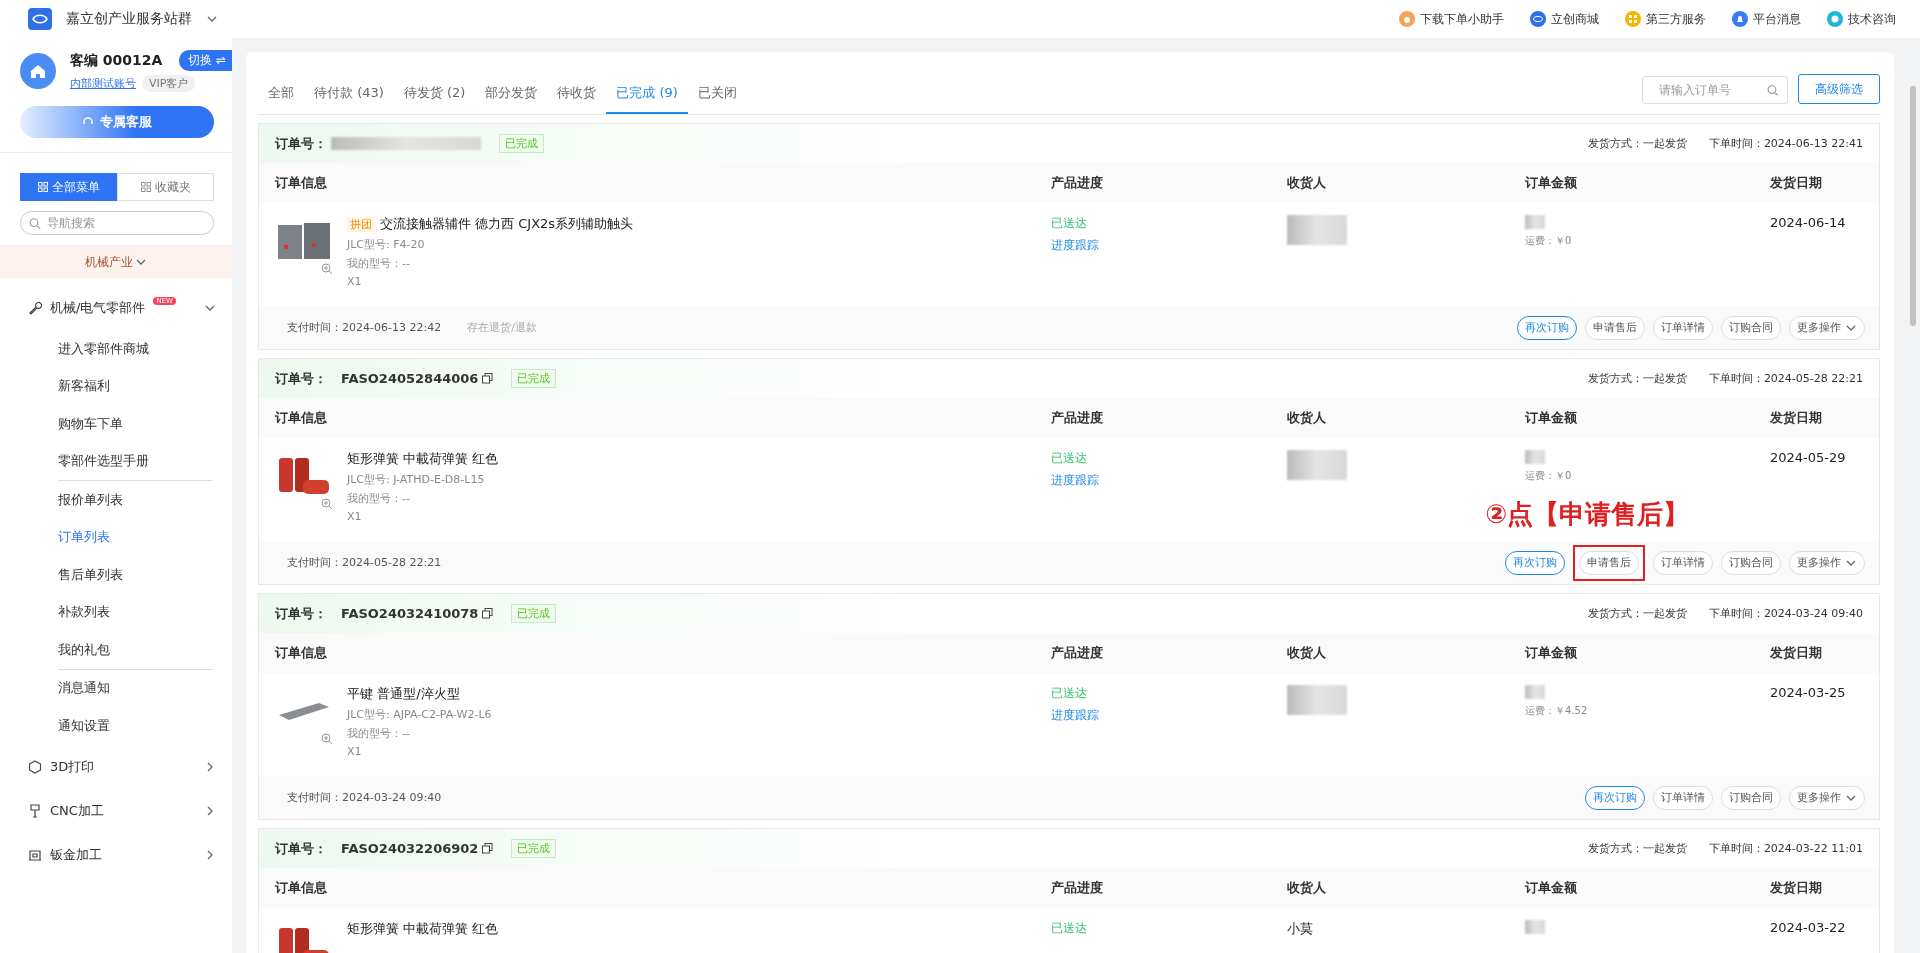 The image size is (1920, 953). Describe the element at coordinates (1535, 927) in the screenshot. I see `blurred-amount` at that location.